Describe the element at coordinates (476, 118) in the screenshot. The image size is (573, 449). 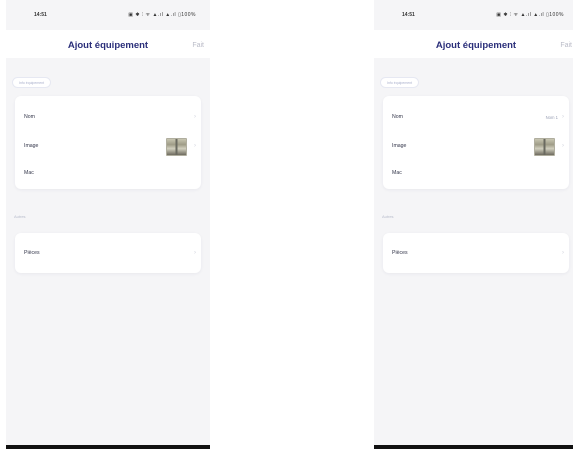
I see `row-name: Nom Nom 1 ›` at that location.